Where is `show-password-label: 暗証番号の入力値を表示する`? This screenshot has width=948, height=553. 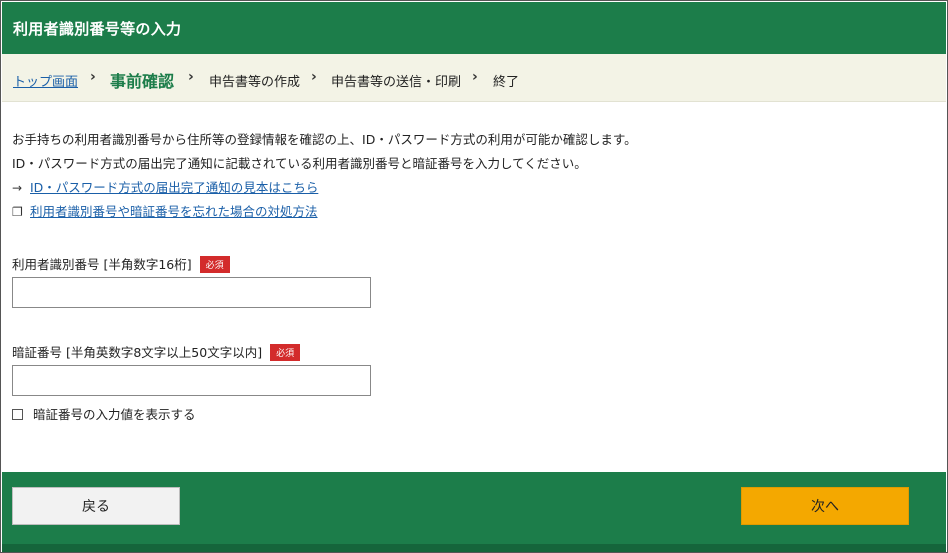
show-password-label: 暗証番号の入力値を表示する is located at coordinates (114, 414).